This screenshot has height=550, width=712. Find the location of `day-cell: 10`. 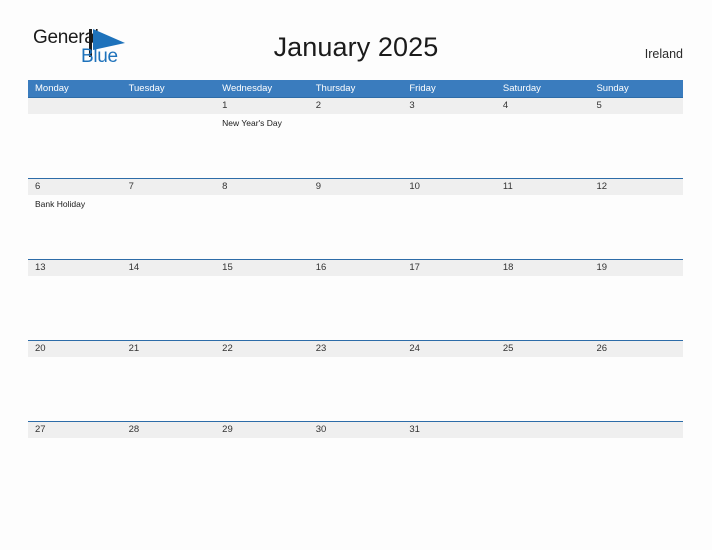

day-cell: 10 is located at coordinates (449, 219).